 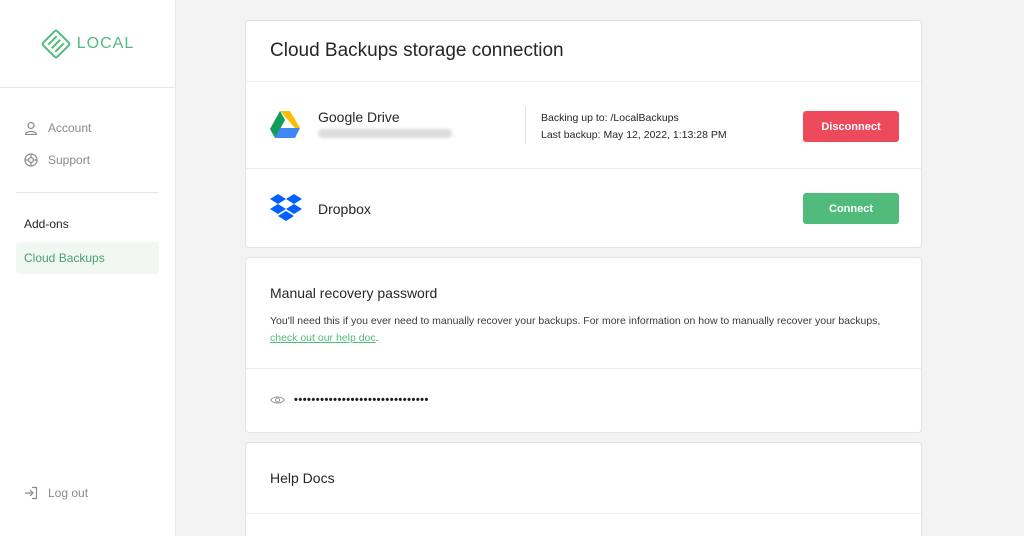 What do you see at coordinates (361, 400) in the screenshot?
I see `masked-password: •••••••••••••••••••••••••••••••` at bounding box center [361, 400].